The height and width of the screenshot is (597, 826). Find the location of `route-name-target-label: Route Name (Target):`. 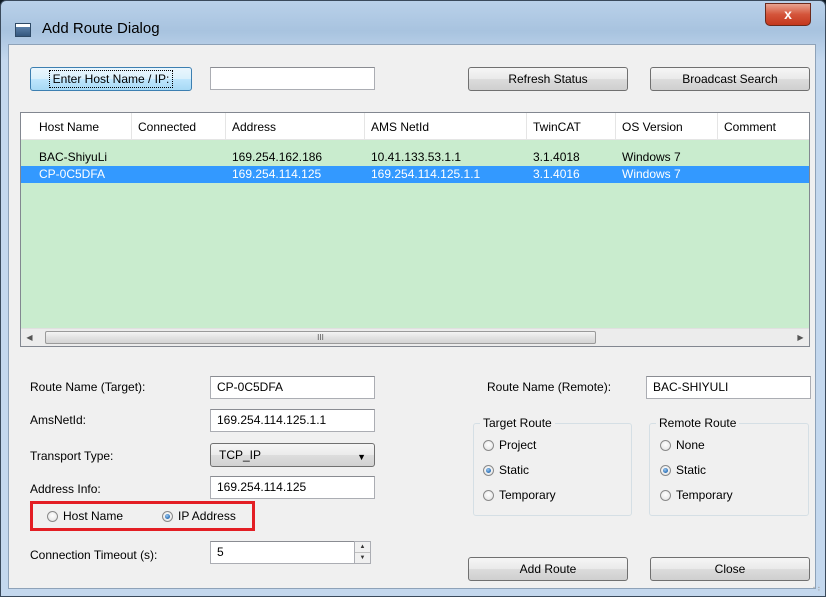

route-name-target-label: Route Name (Target): is located at coordinates (88, 387).